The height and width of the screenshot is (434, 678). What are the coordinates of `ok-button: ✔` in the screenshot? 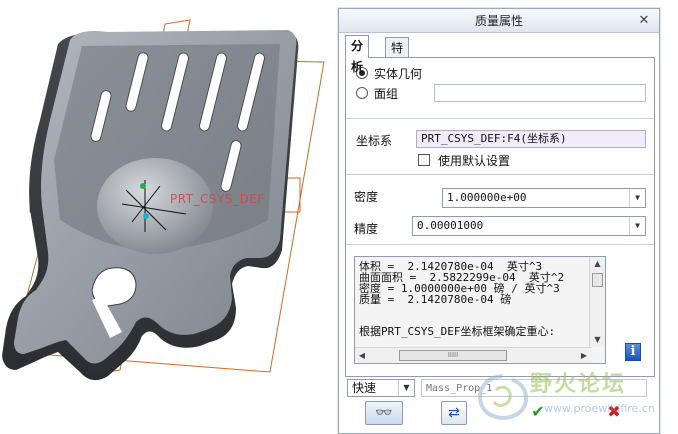 It's located at (538, 413).